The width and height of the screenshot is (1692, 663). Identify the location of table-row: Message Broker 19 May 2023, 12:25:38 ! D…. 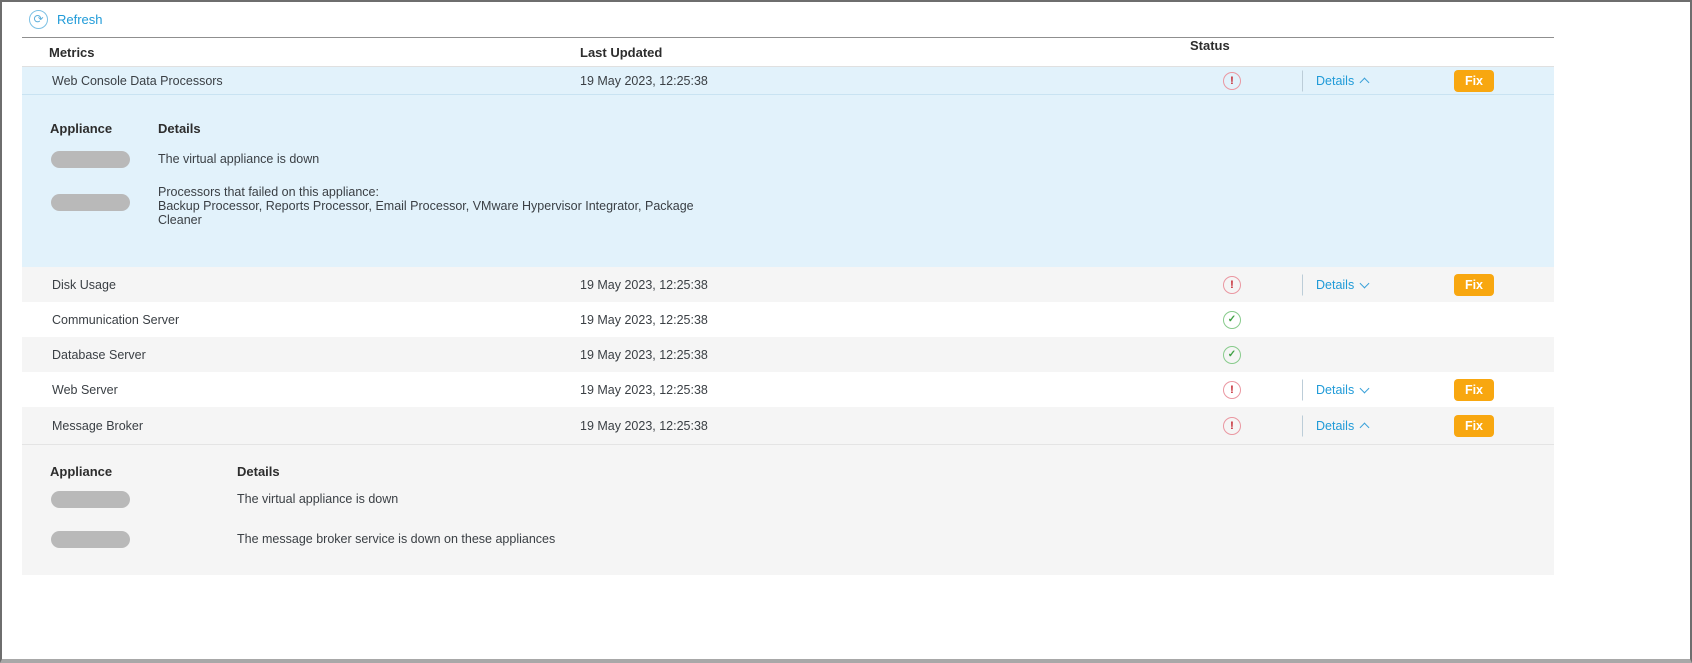
(788, 425).